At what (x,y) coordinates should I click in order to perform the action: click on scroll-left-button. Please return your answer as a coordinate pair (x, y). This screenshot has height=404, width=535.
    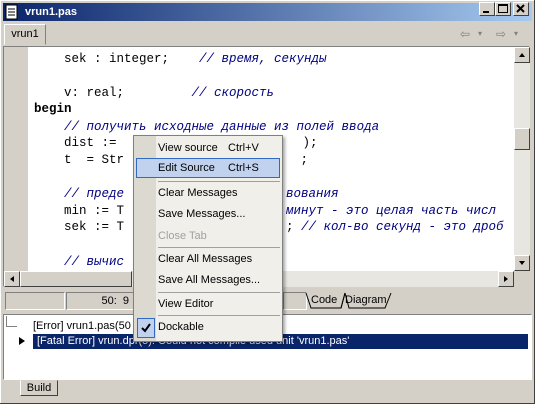
    Looking at the image, I should click on (12, 279).